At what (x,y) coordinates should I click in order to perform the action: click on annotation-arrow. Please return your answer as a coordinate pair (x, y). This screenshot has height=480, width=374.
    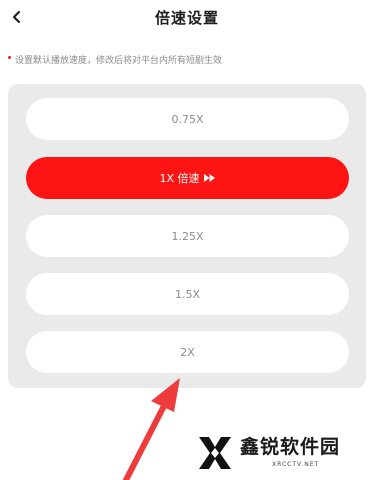
    Looking at the image, I should click on (151, 429).